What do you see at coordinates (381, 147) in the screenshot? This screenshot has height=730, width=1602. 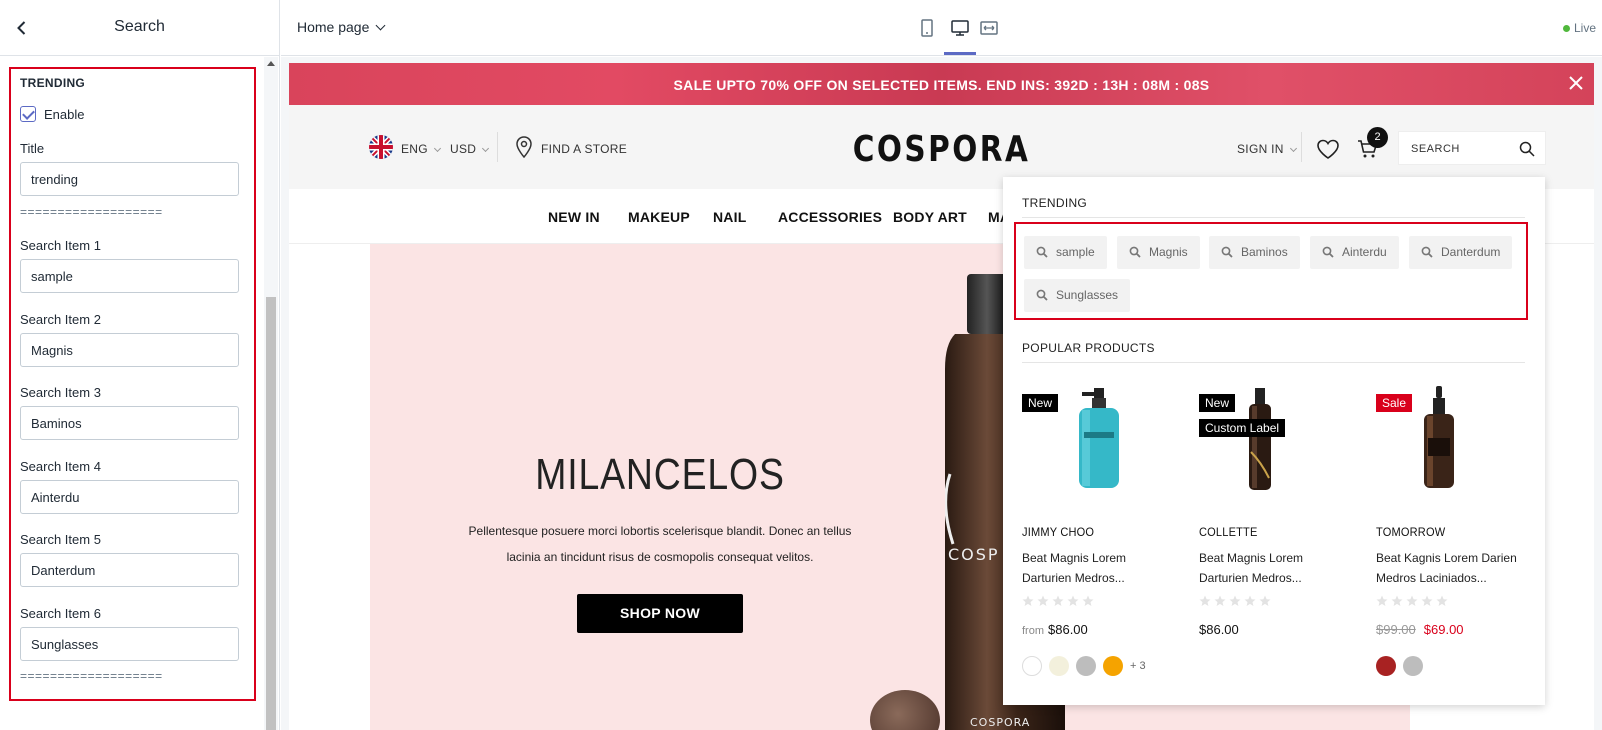 I see `uk-flag-icon` at bounding box center [381, 147].